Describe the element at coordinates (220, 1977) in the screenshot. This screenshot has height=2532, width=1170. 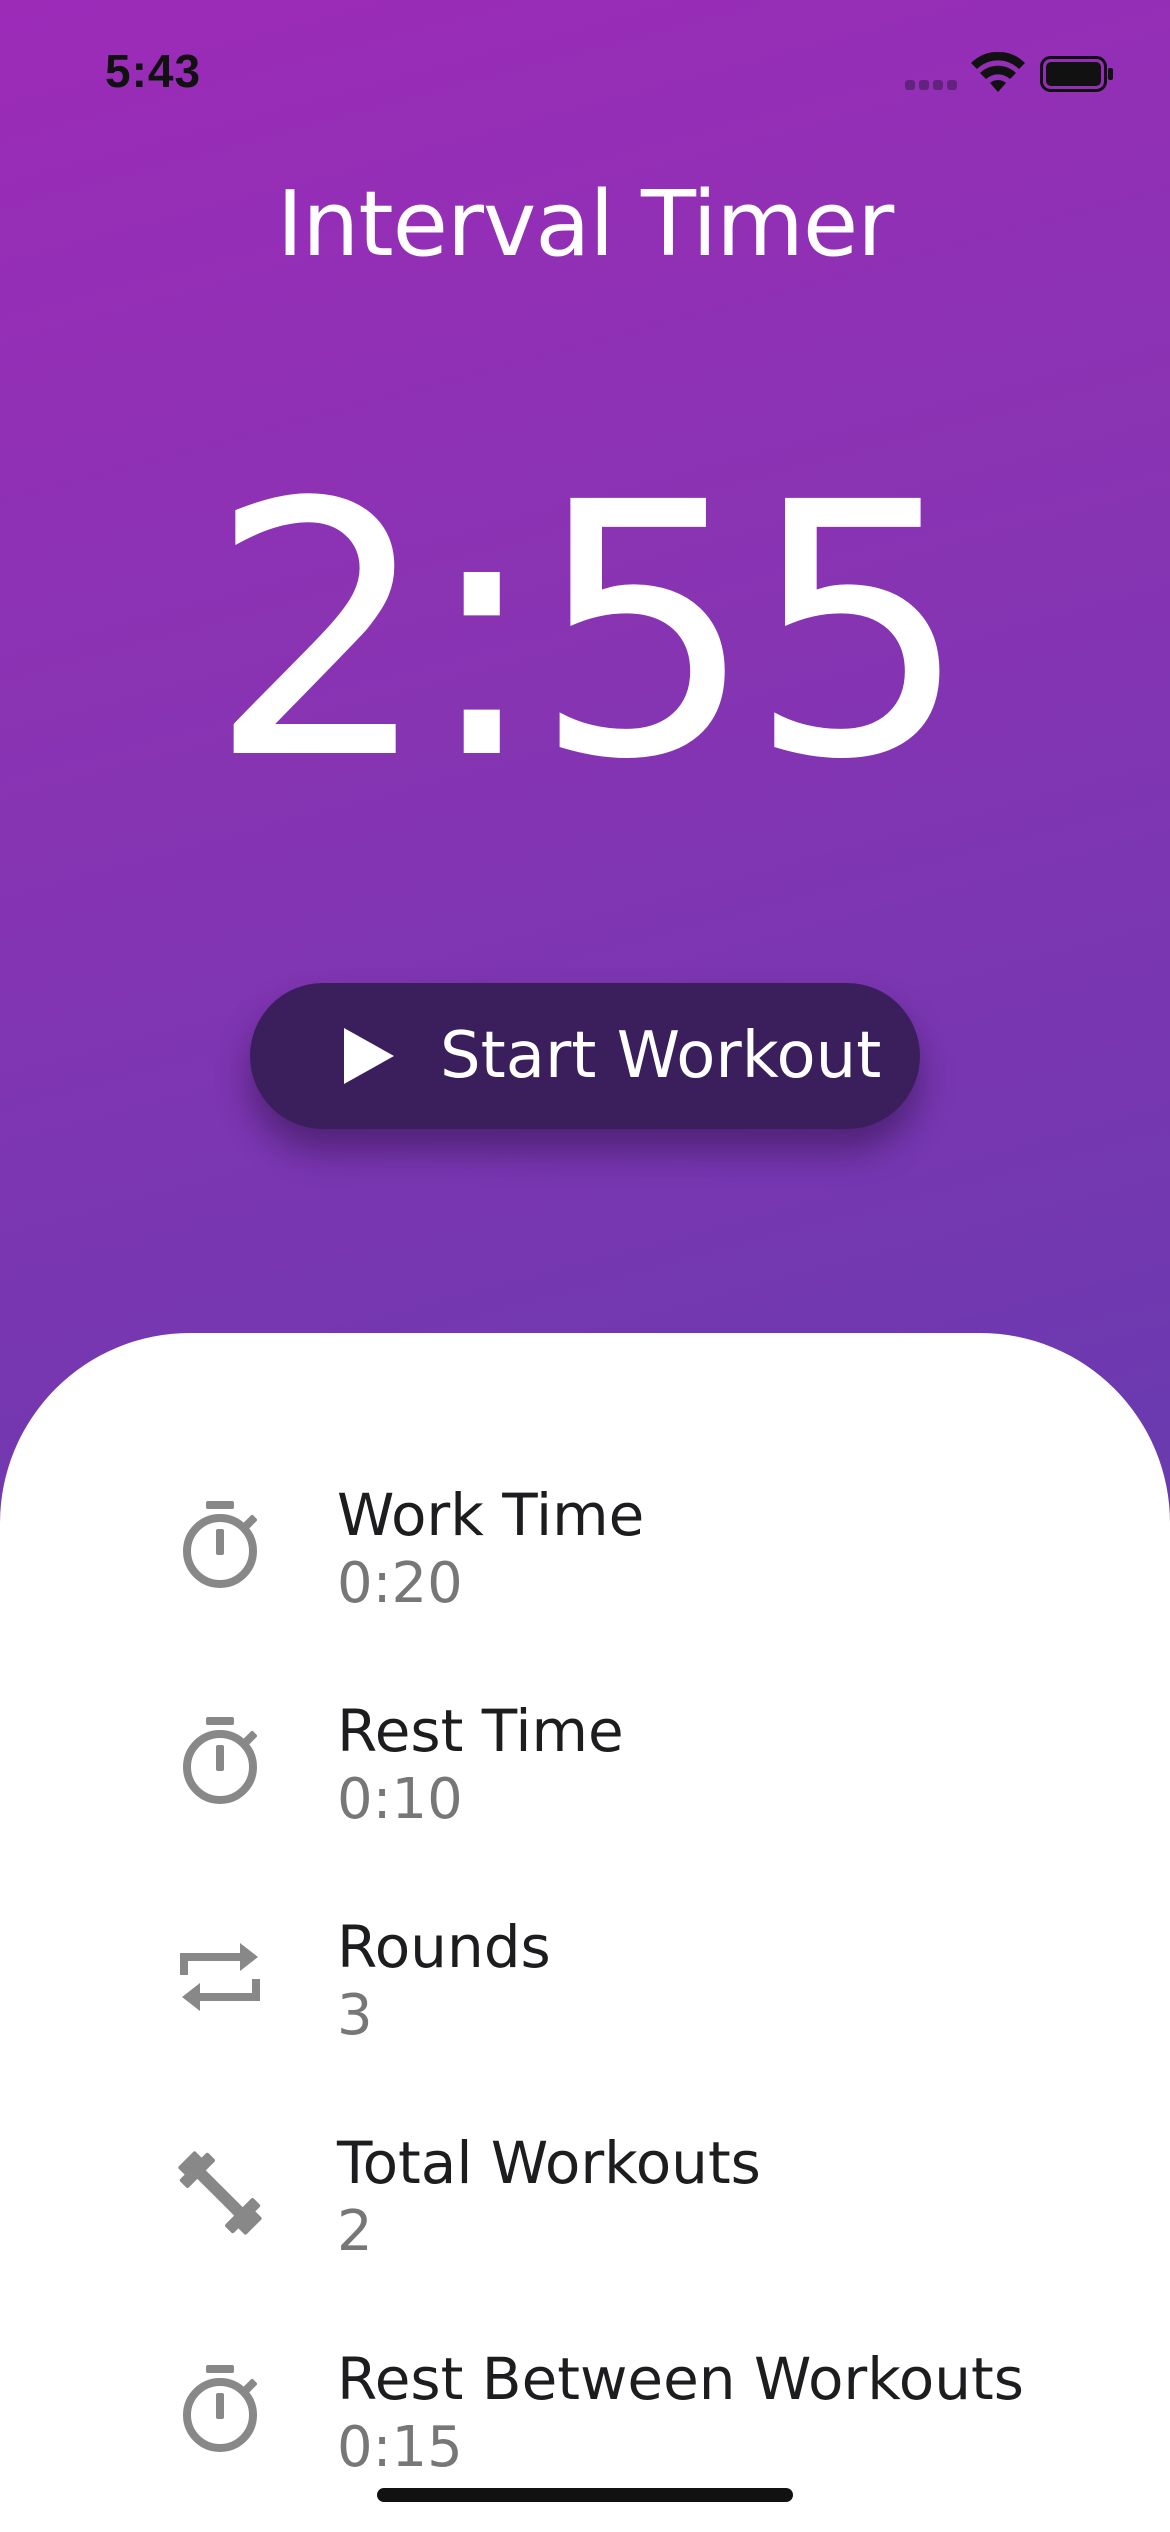
I see `repeat-icon` at that location.